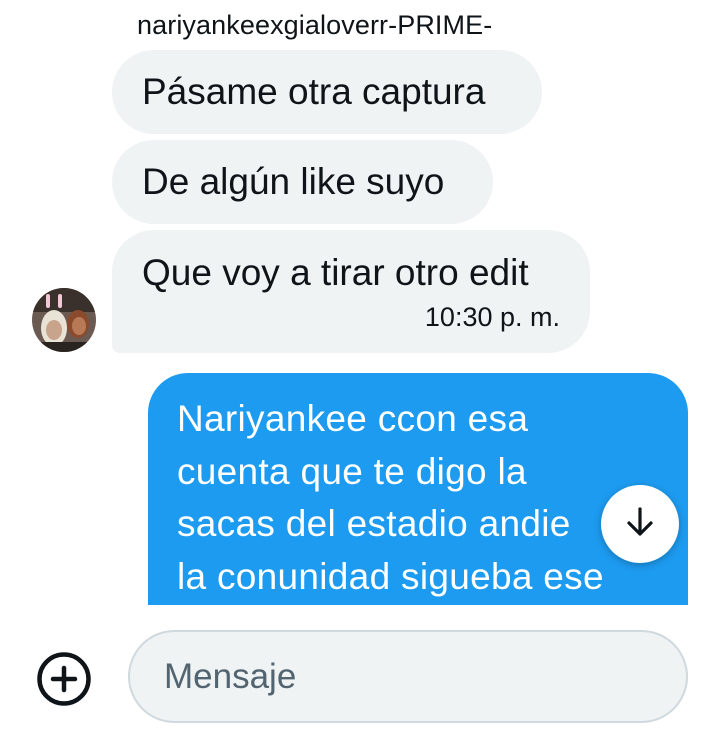 The width and height of the screenshot is (718, 747). Describe the element at coordinates (492, 317) in the screenshot. I see `message-timestamp: 10:30 p. m.` at that location.